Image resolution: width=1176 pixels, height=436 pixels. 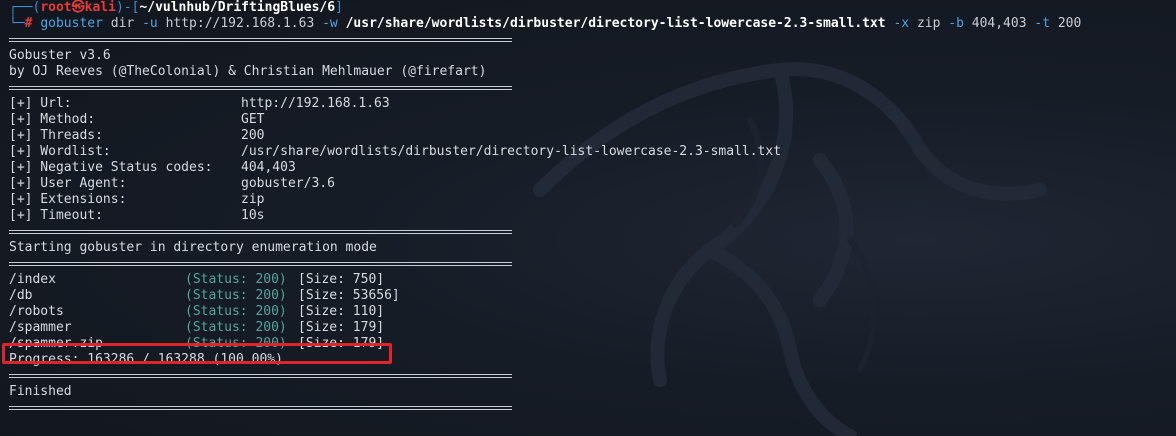 I want to click on config-key: [+] Extensions:, so click(x=68, y=199).